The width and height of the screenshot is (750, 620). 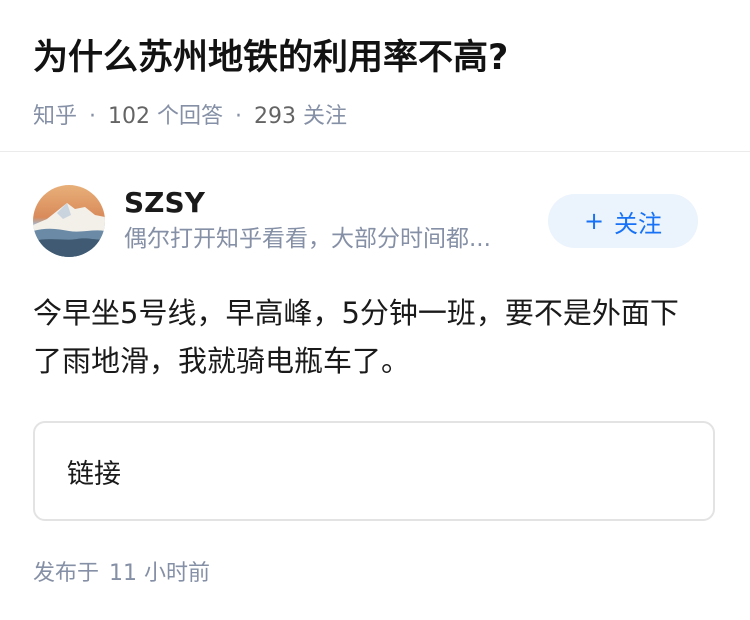 I want to click on plus-icon: +, so click(x=594, y=221).